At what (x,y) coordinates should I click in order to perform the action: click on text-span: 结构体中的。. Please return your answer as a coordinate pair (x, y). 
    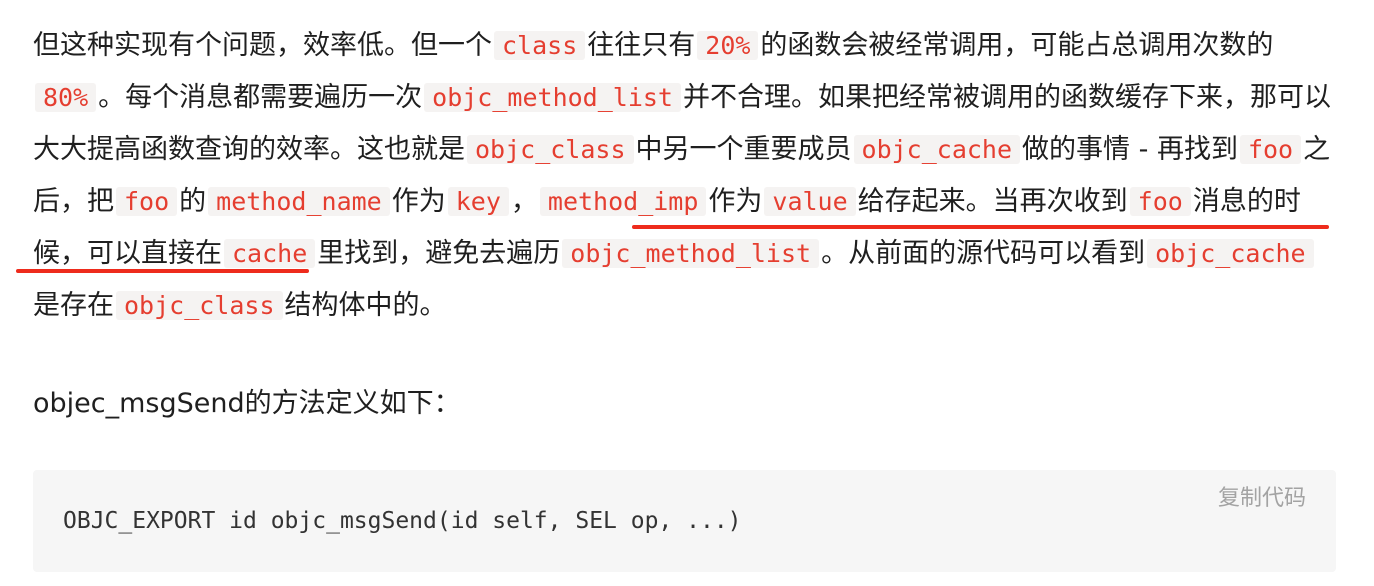
    Looking at the image, I should click on (365, 305).